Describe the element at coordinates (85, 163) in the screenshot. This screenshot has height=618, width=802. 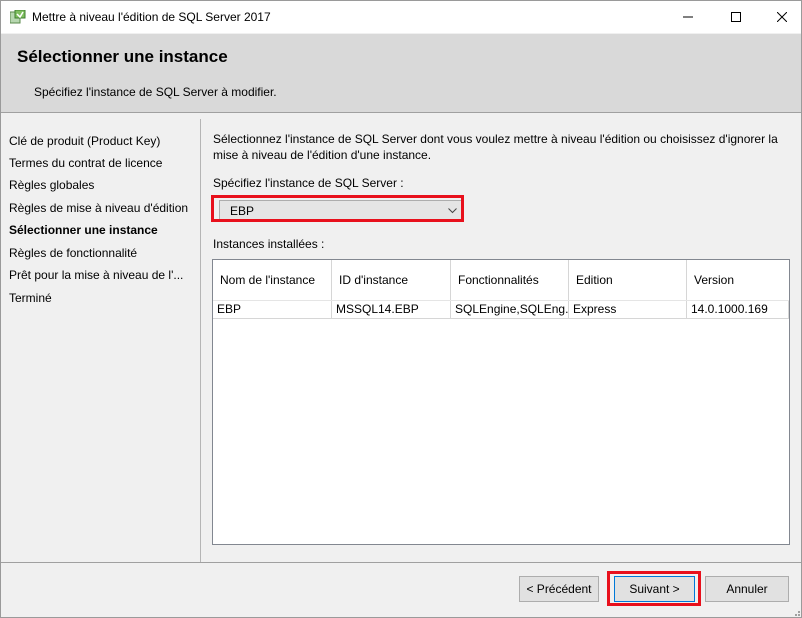
I see `nav-item-license-terms: Termes du contrat de licence` at that location.